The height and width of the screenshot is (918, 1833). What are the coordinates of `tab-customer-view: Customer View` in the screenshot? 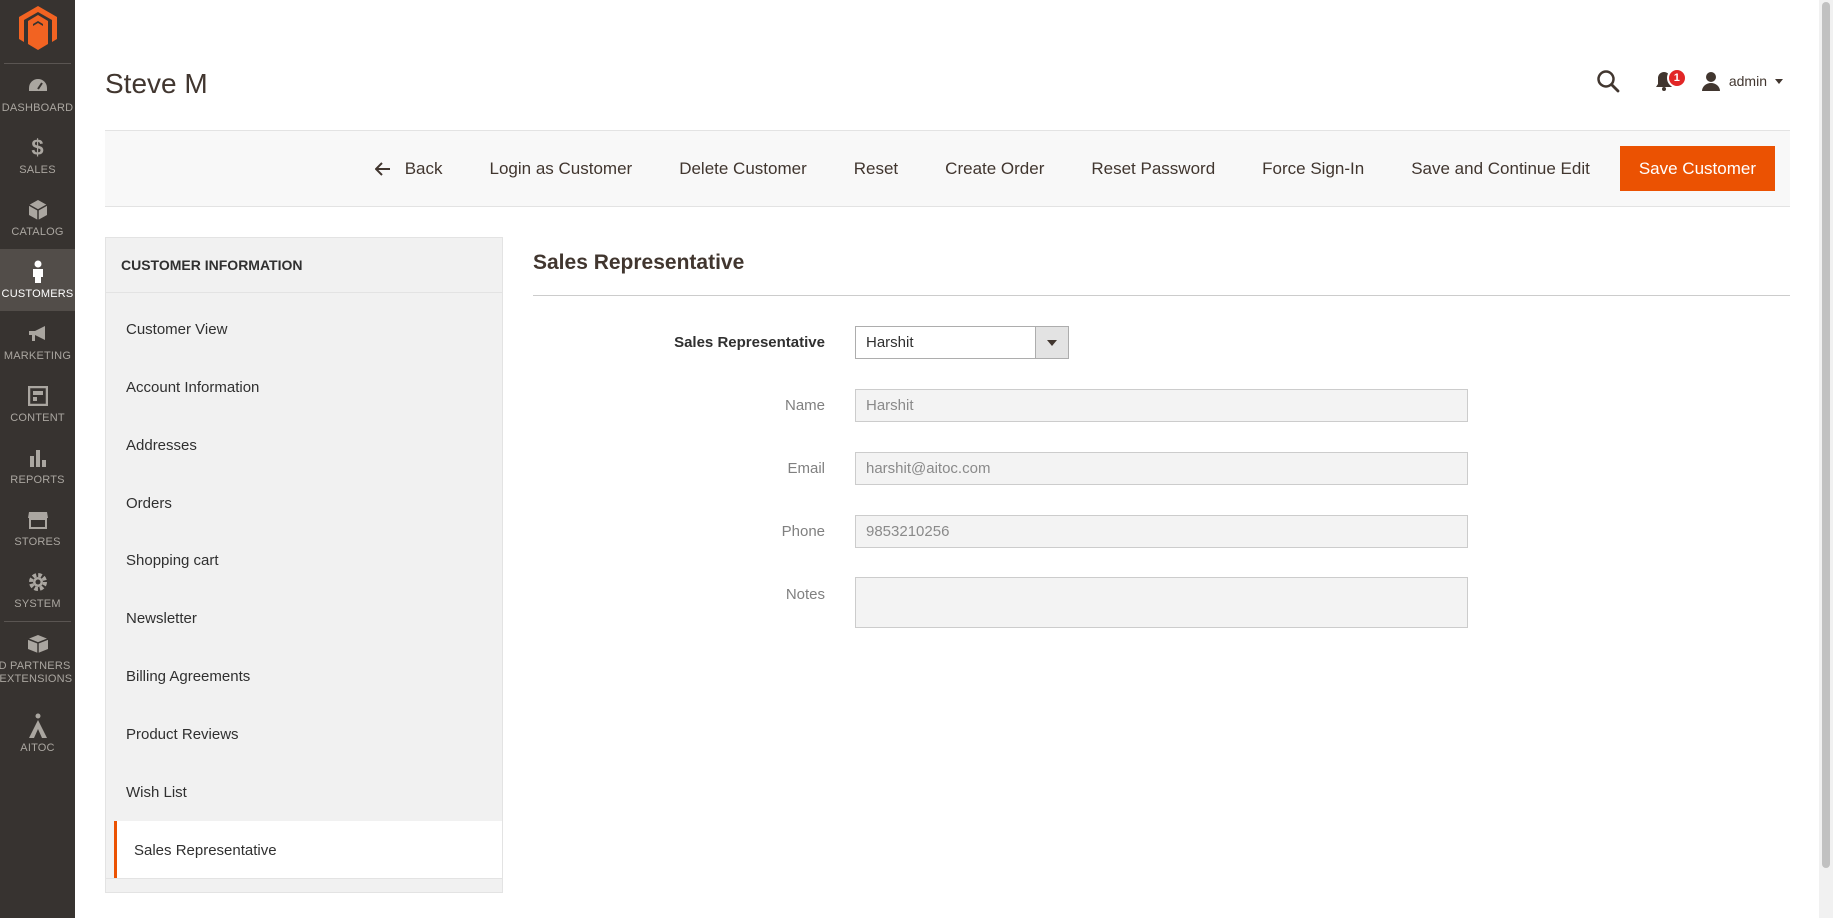 It's located at (304, 329).